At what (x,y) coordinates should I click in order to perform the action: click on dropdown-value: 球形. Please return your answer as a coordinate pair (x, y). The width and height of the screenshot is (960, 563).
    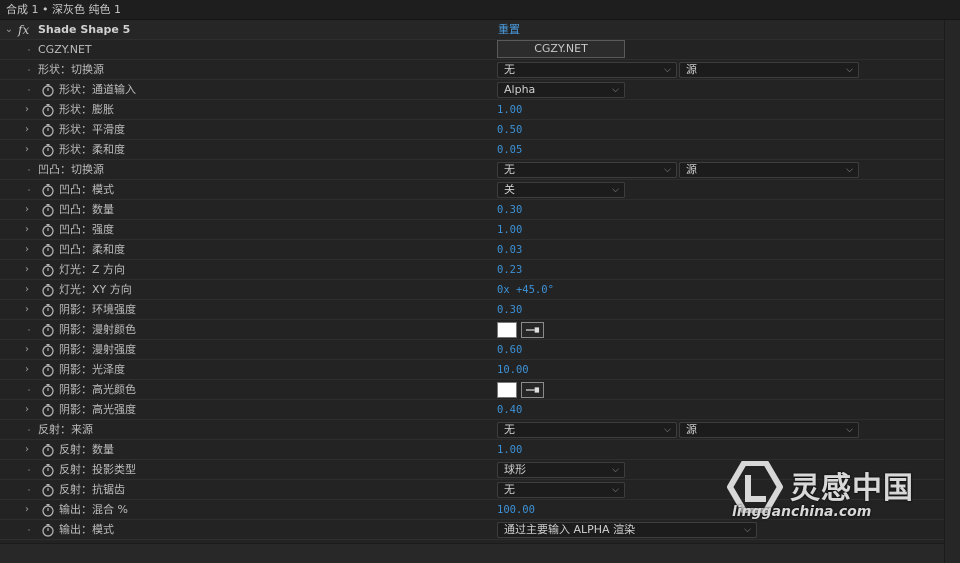
    Looking at the image, I should click on (515, 469).